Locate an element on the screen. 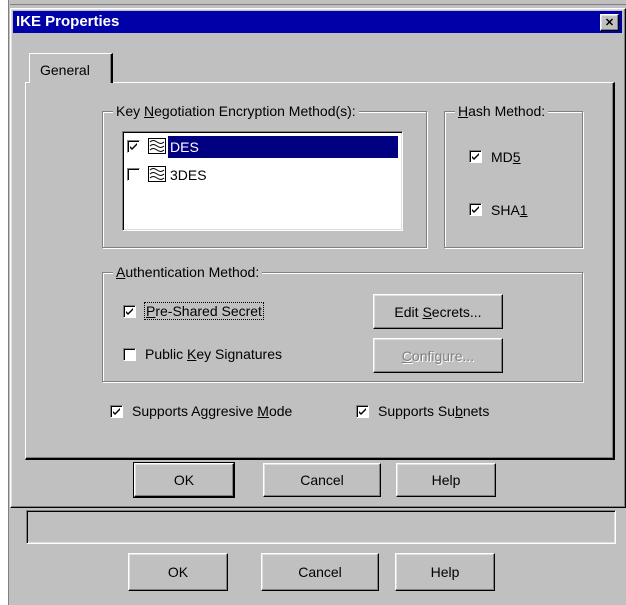  ok-button: OK is located at coordinates (184, 480).